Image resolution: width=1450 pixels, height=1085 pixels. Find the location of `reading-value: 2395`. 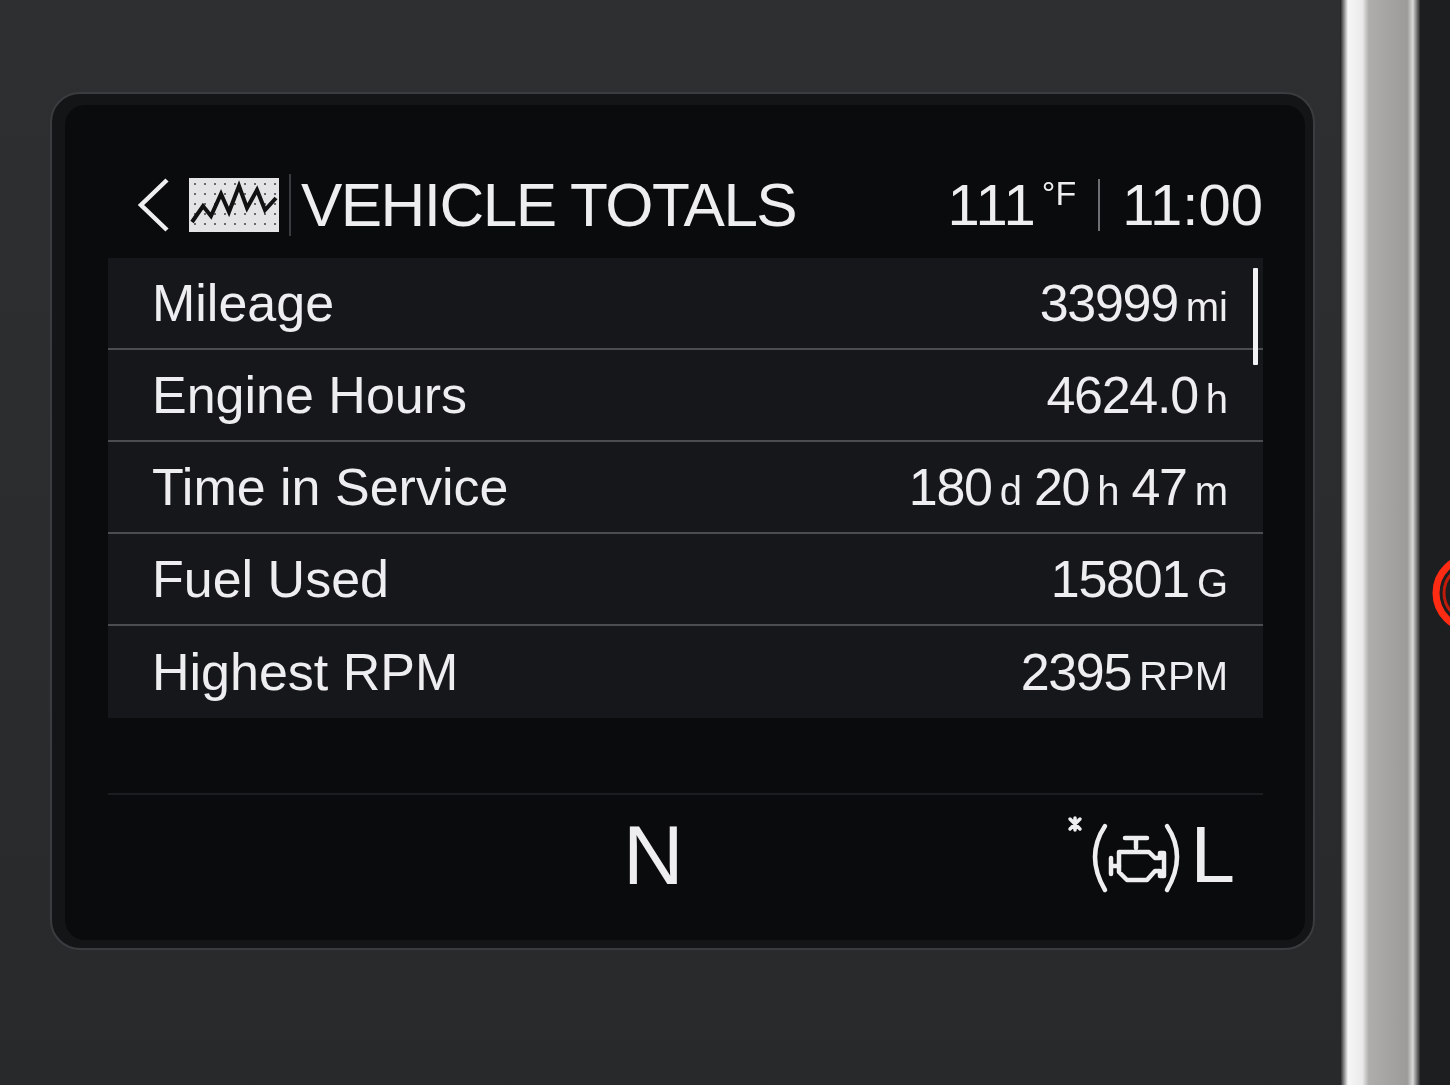

reading-value: 2395 is located at coordinates (1076, 672).